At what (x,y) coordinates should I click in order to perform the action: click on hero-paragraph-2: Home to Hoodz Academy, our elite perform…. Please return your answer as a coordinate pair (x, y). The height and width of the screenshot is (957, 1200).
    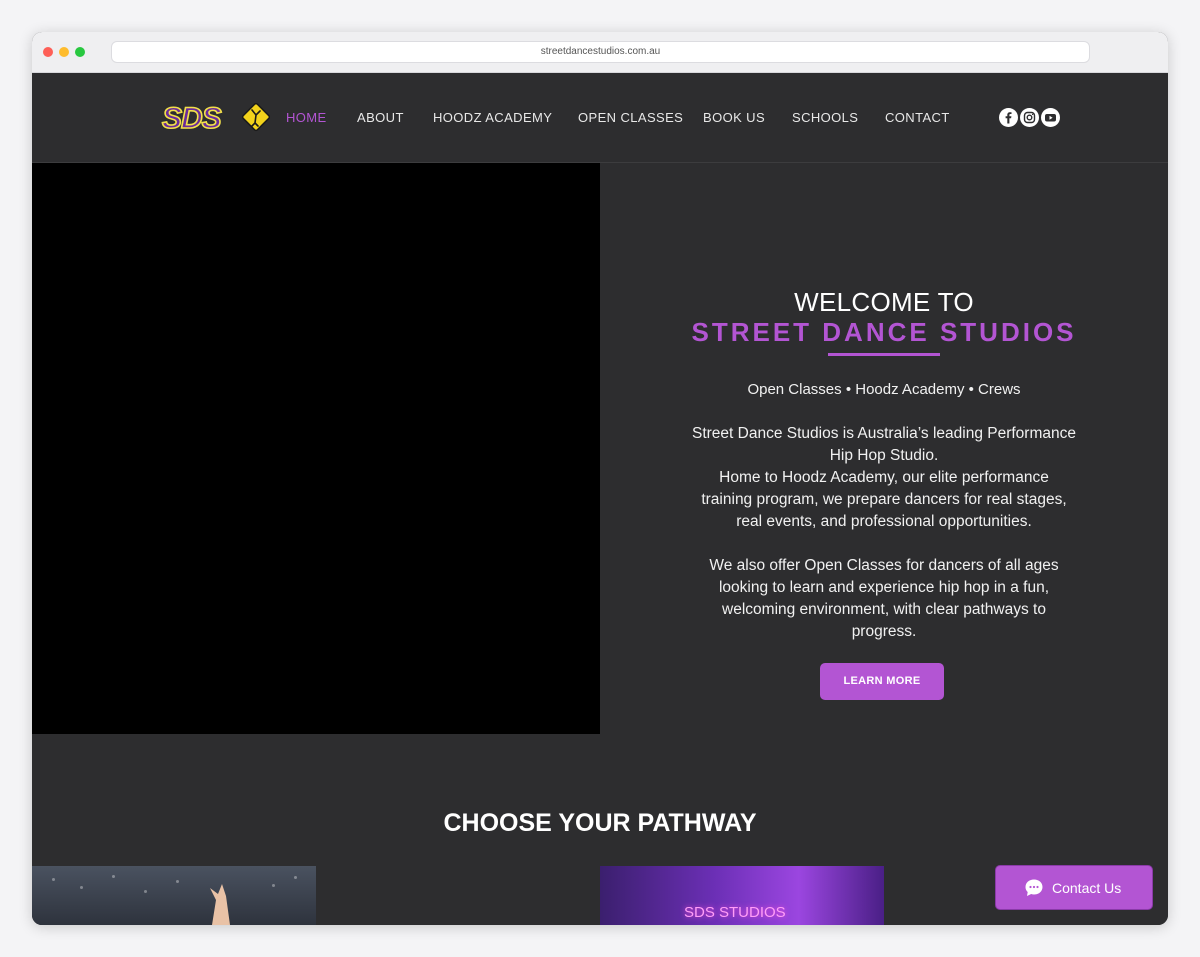
    Looking at the image, I should click on (884, 499).